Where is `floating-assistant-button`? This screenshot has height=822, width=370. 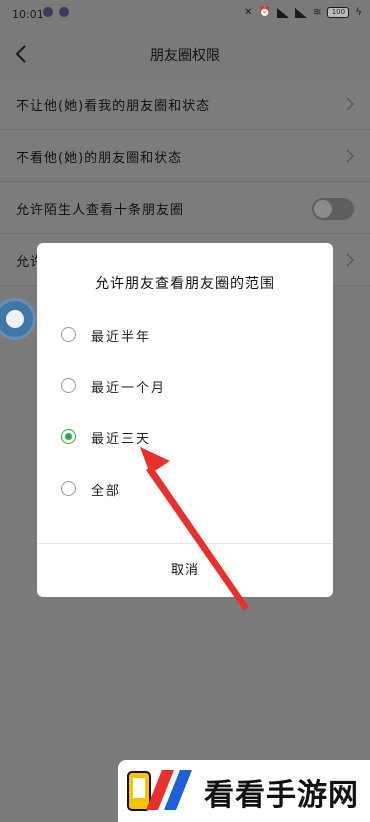
floating-assistant-button is located at coordinates (18, 319).